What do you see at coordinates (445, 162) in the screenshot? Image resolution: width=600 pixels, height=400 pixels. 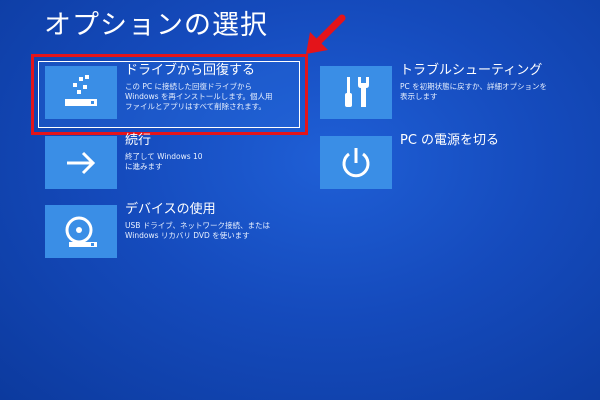 I see `option-power-off: PC の電源を切る` at bounding box center [445, 162].